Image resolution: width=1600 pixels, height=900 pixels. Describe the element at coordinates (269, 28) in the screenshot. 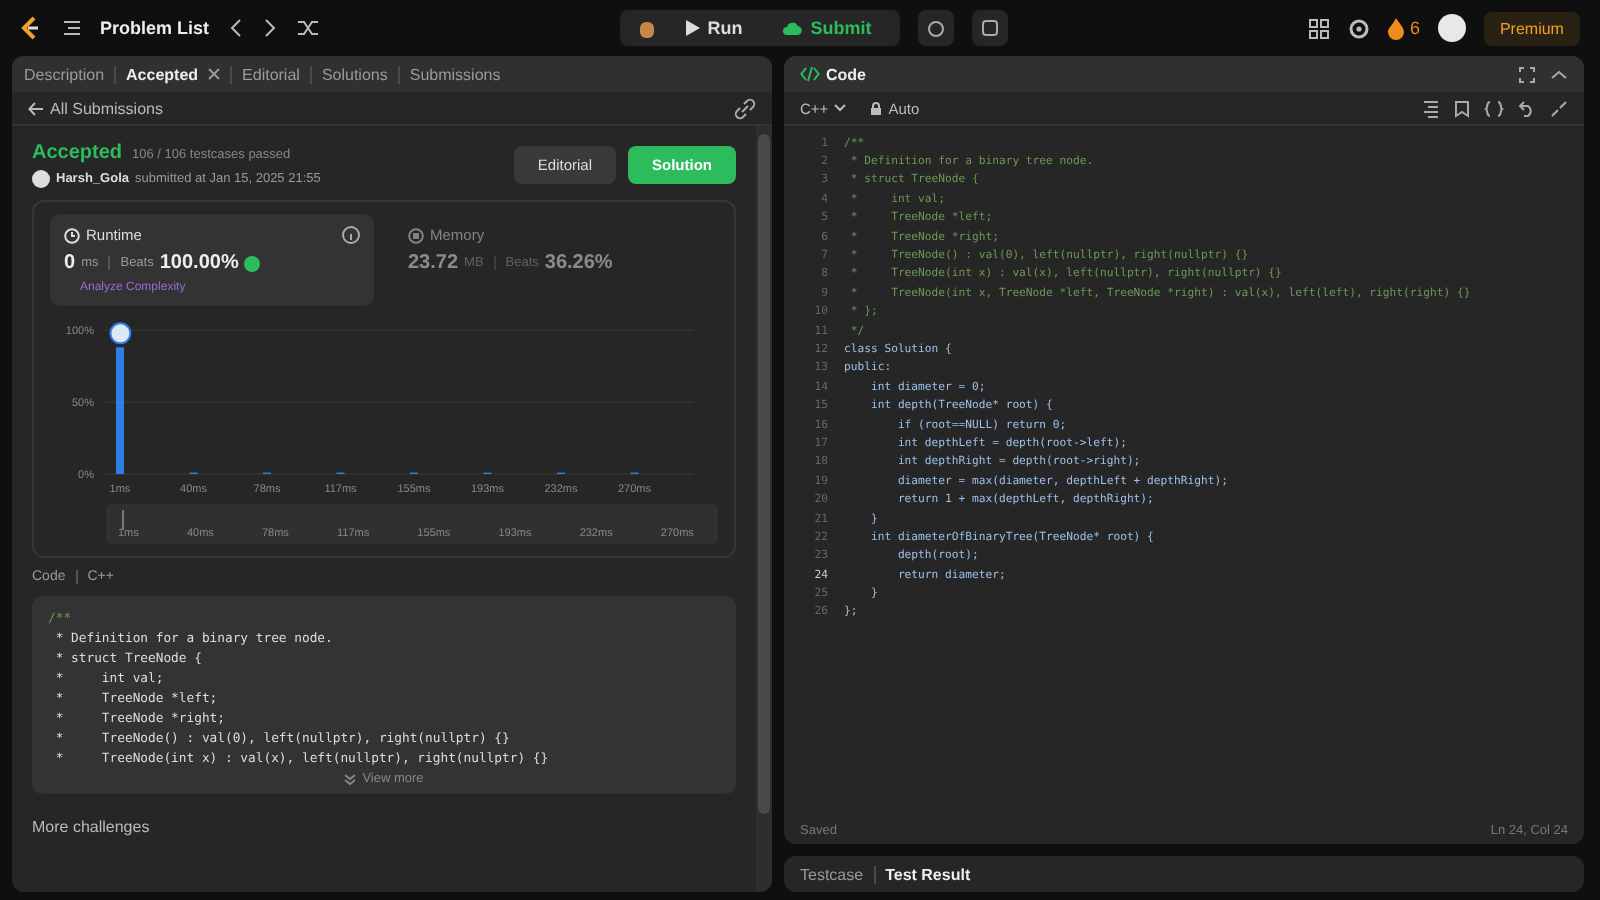

I see `chevron-right-icon` at that location.